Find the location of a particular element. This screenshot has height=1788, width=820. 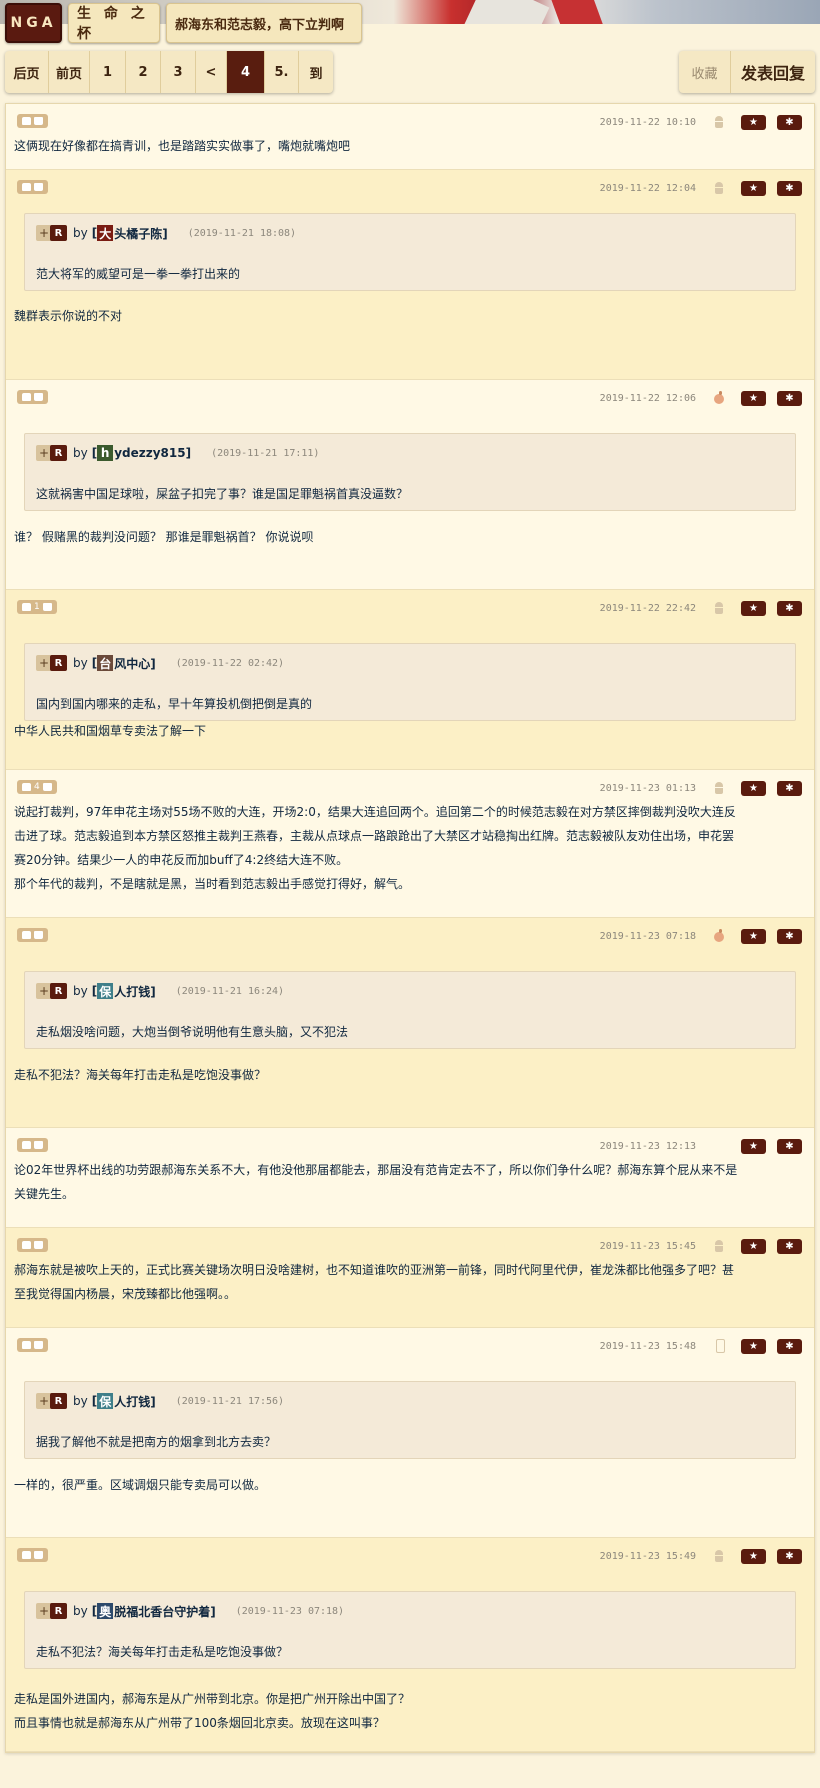

page-3-button: 3 is located at coordinates (178, 72).